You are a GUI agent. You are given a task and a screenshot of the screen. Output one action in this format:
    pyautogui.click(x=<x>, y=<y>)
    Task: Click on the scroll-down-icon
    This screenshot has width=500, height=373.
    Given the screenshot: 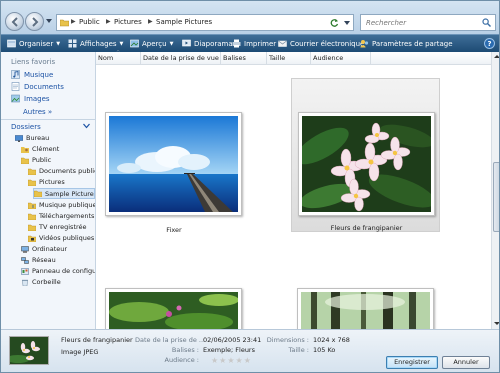 What is the action you would take?
    pyautogui.click(x=497, y=323)
    